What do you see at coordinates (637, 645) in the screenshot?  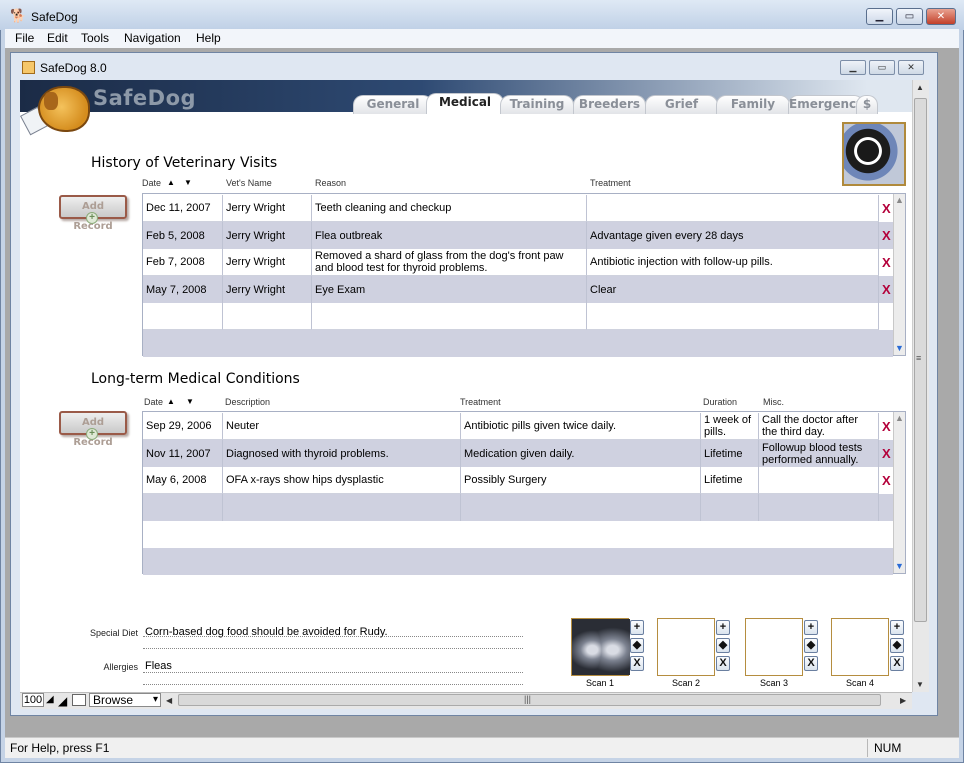 I see `scan-1-edit-button: ◆` at bounding box center [637, 645].